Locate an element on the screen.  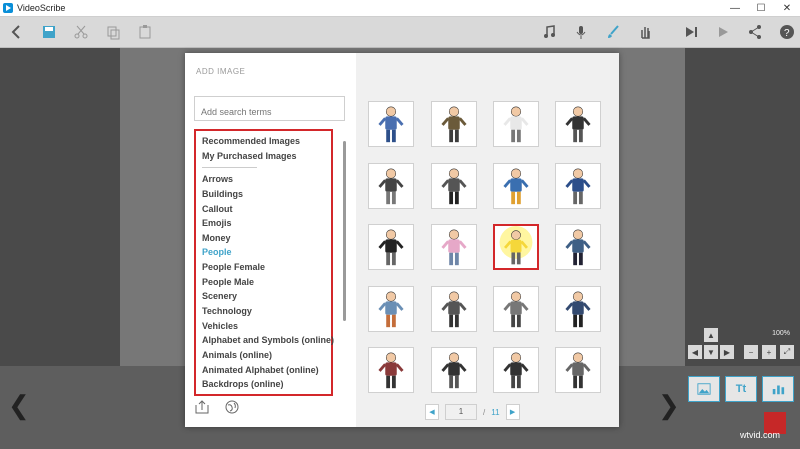
image-thumbnail-woman-standing is located at coordinates (454, 247).